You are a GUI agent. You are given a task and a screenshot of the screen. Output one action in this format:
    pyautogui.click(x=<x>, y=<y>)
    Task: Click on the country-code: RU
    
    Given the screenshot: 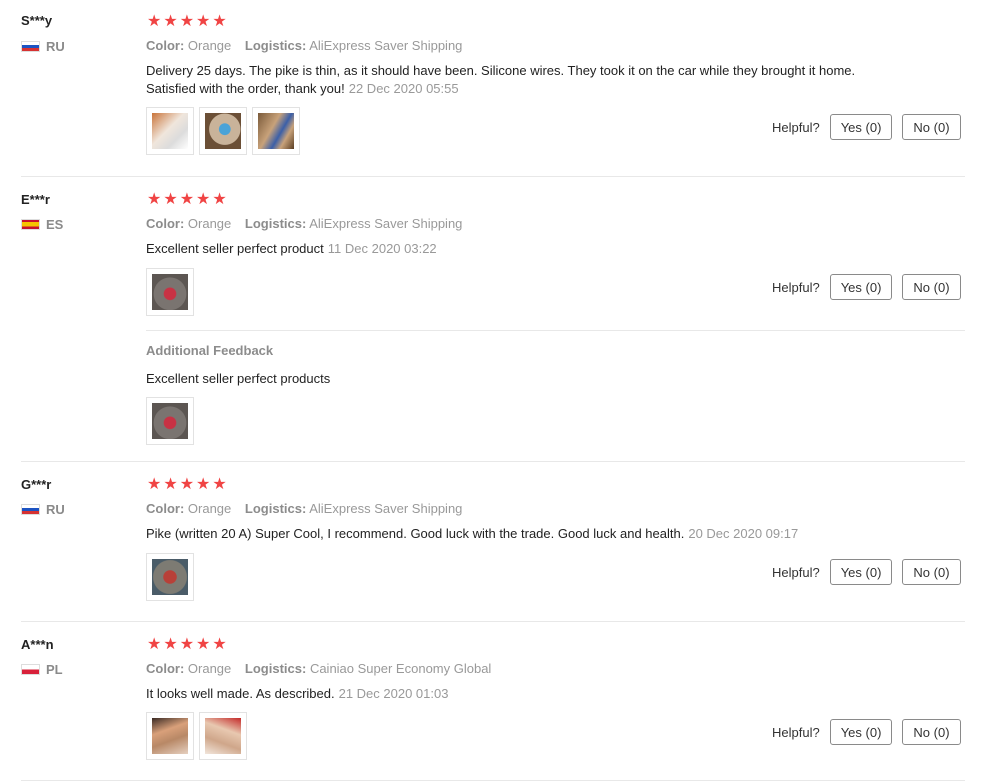 What is the action you would take?
    pyautogui.click(x=55, y=46)
    